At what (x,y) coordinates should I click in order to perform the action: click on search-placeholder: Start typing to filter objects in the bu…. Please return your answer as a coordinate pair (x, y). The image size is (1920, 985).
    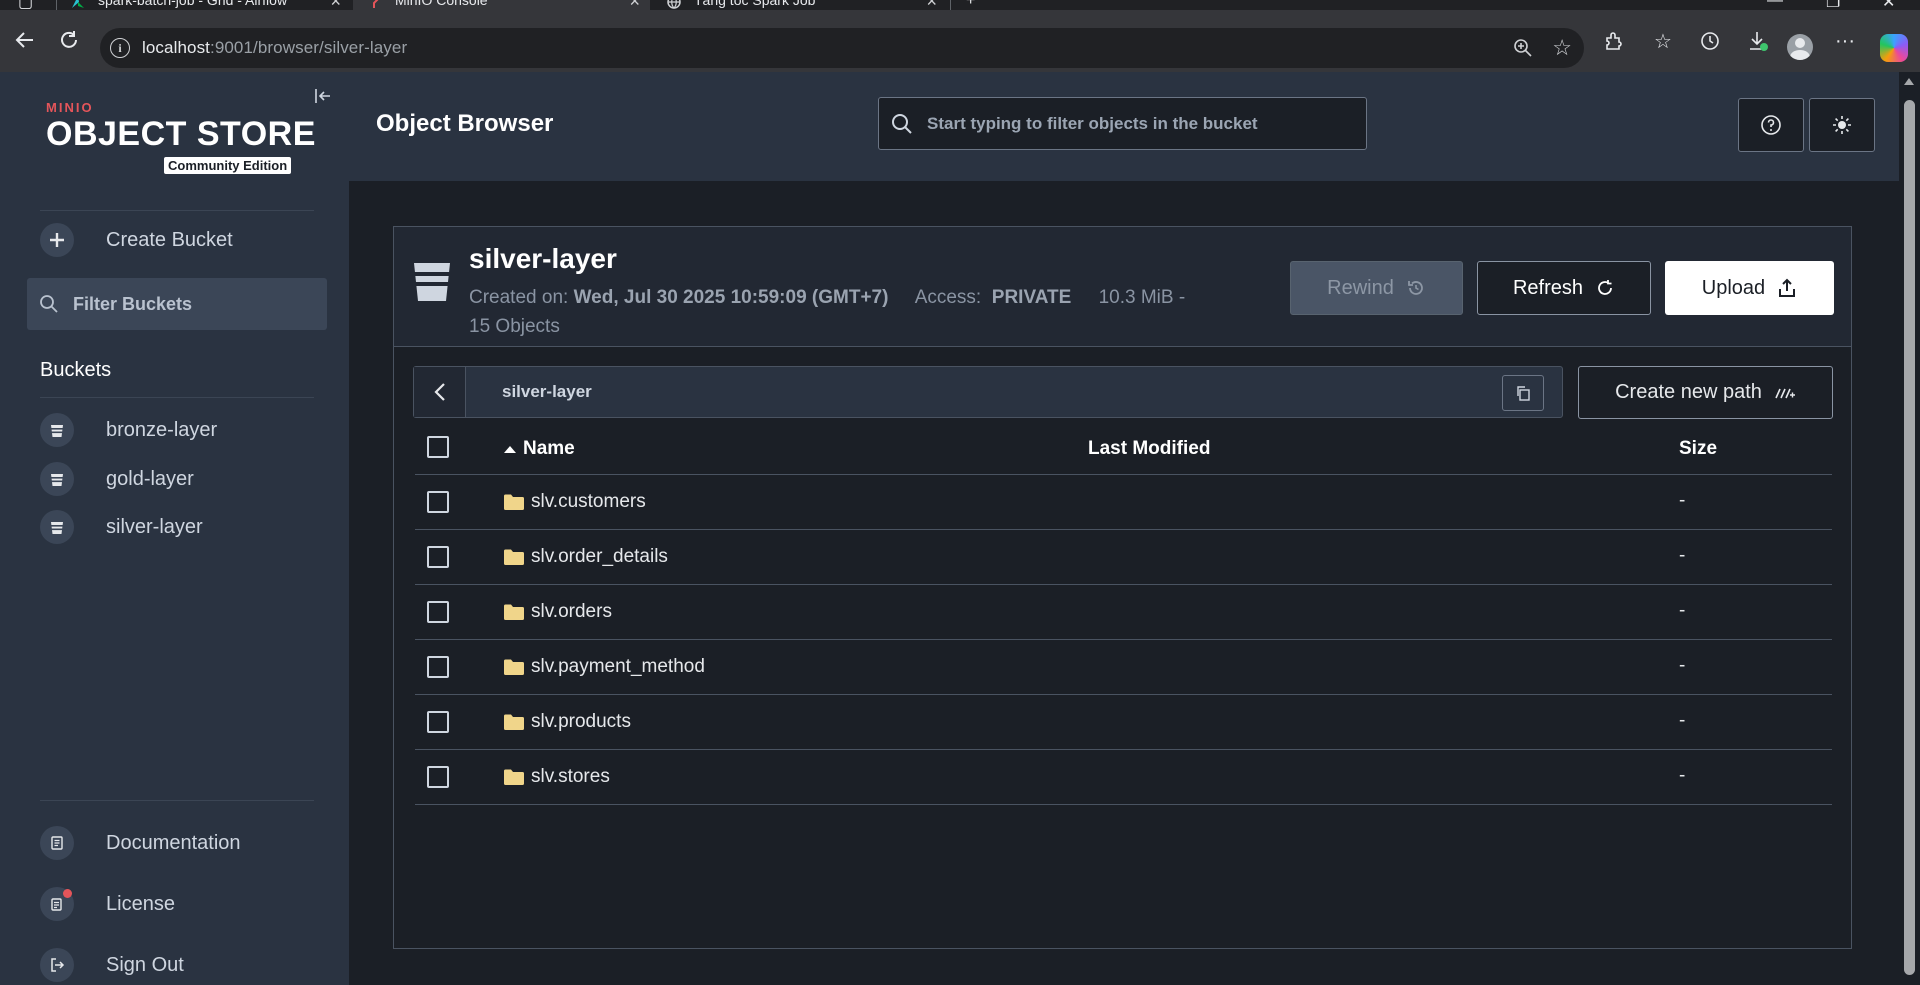
    Looking at the image, I should click on (1092, 123).